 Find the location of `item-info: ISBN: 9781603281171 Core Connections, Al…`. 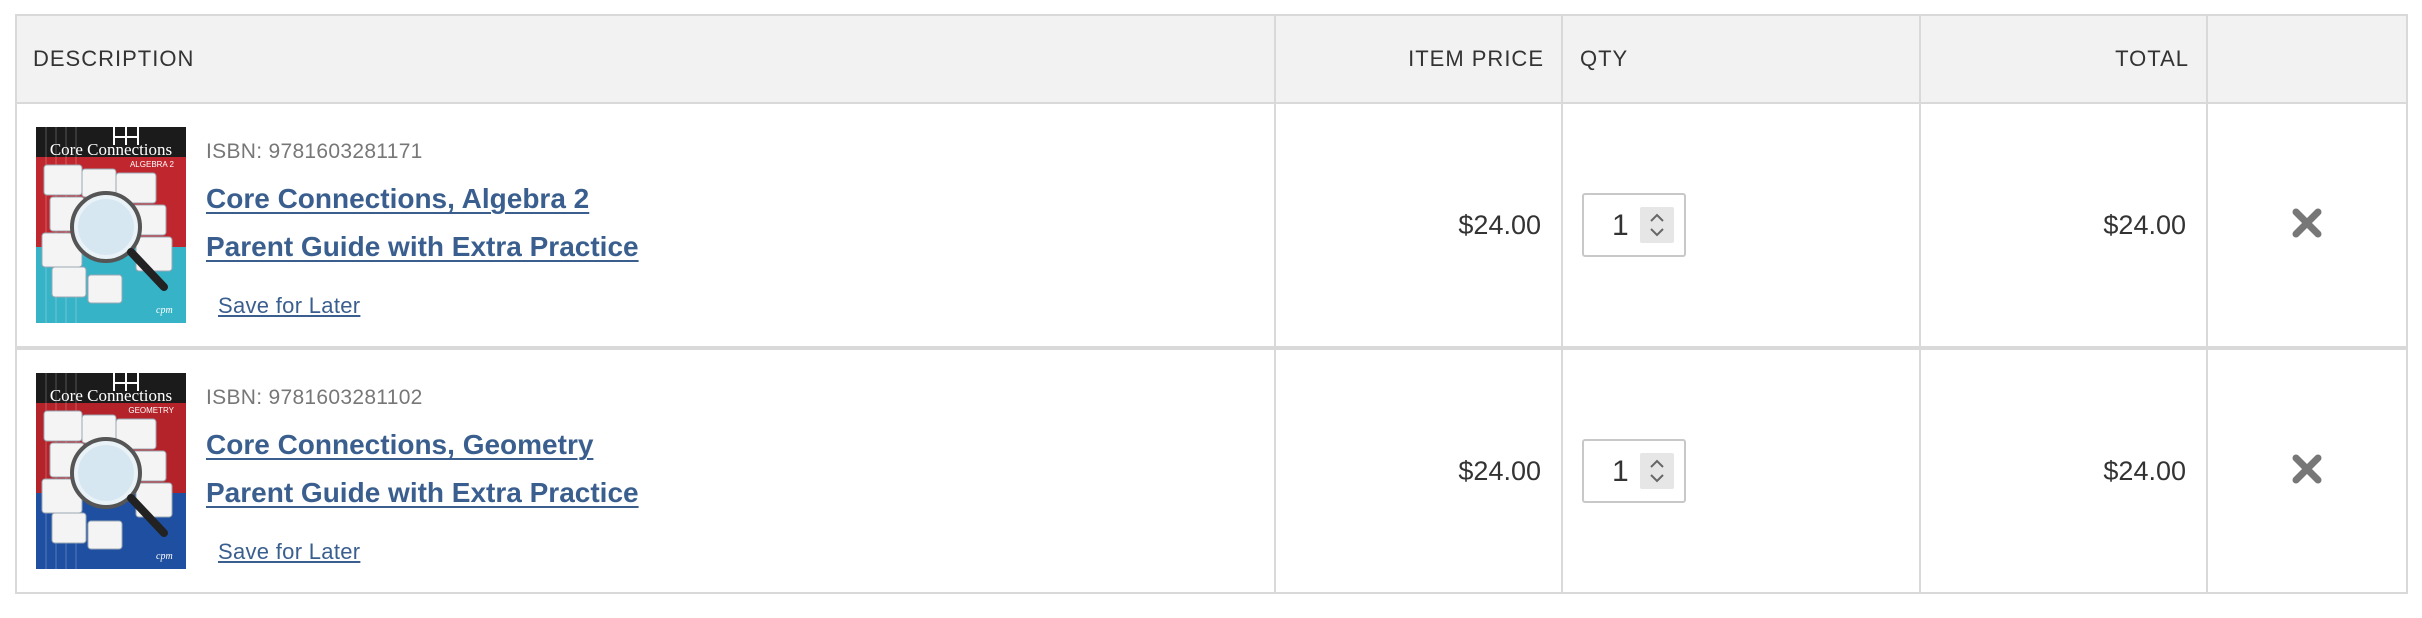

item-info: ISBN: 9781603281171 Core Connections, Al… is located at coordinates (422, 223).